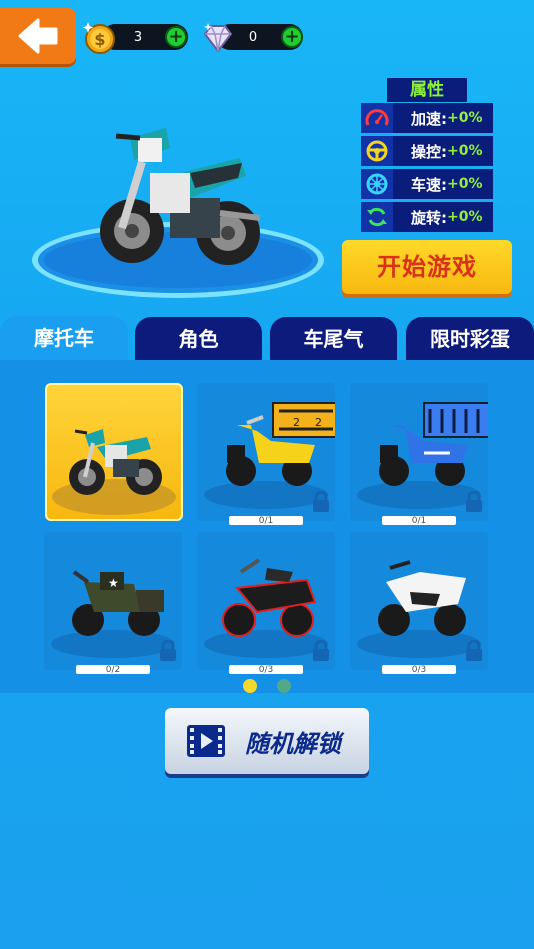  I want to click on coin-amount: 3, so click(138, 37).